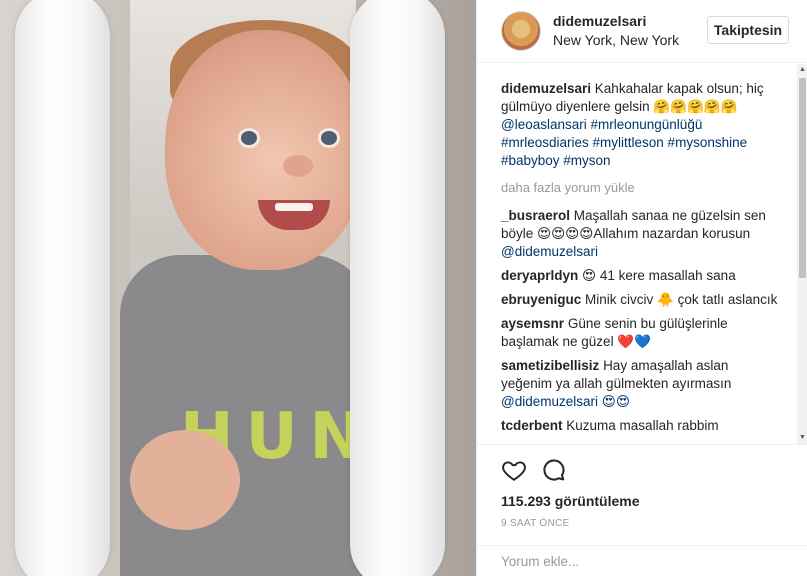 Image resolution: width=807 pixels, height=576 pixels. I want to click on comment-item: deryaprldyn 😍 41 kere masallah sana, so click(641, 276).